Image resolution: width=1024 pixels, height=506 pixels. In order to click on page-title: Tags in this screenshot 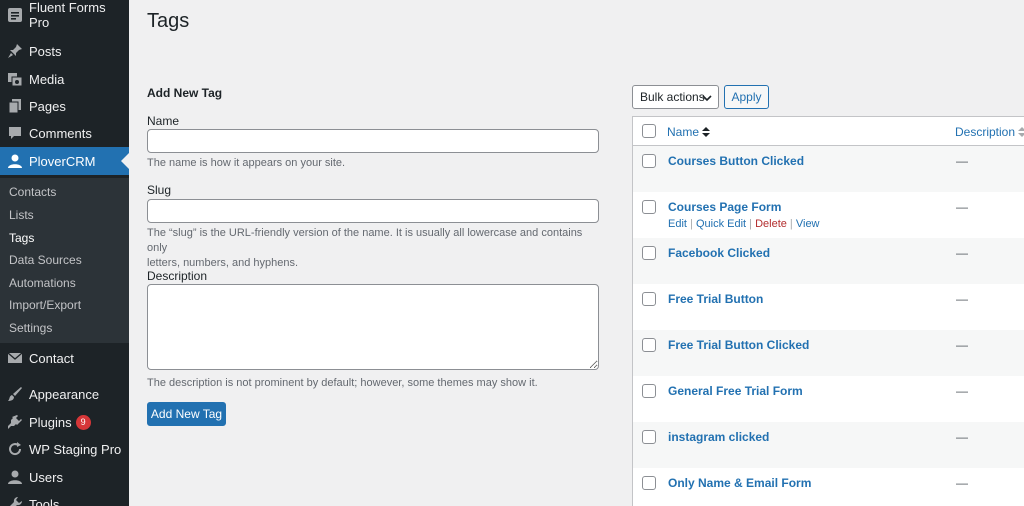, I will do `click(168, 21)`.